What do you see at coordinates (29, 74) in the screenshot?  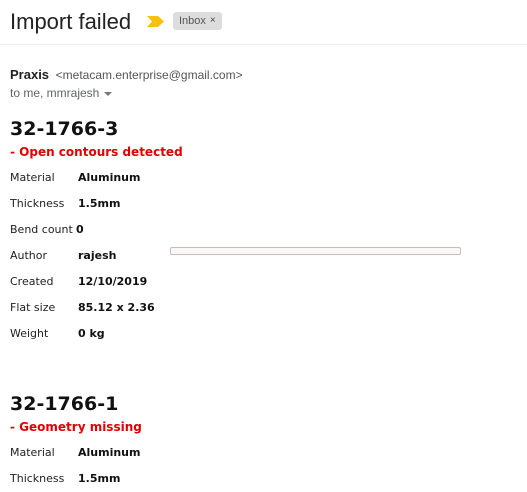 I see `sender-name: Praxis` at bounding box center [29, 74].